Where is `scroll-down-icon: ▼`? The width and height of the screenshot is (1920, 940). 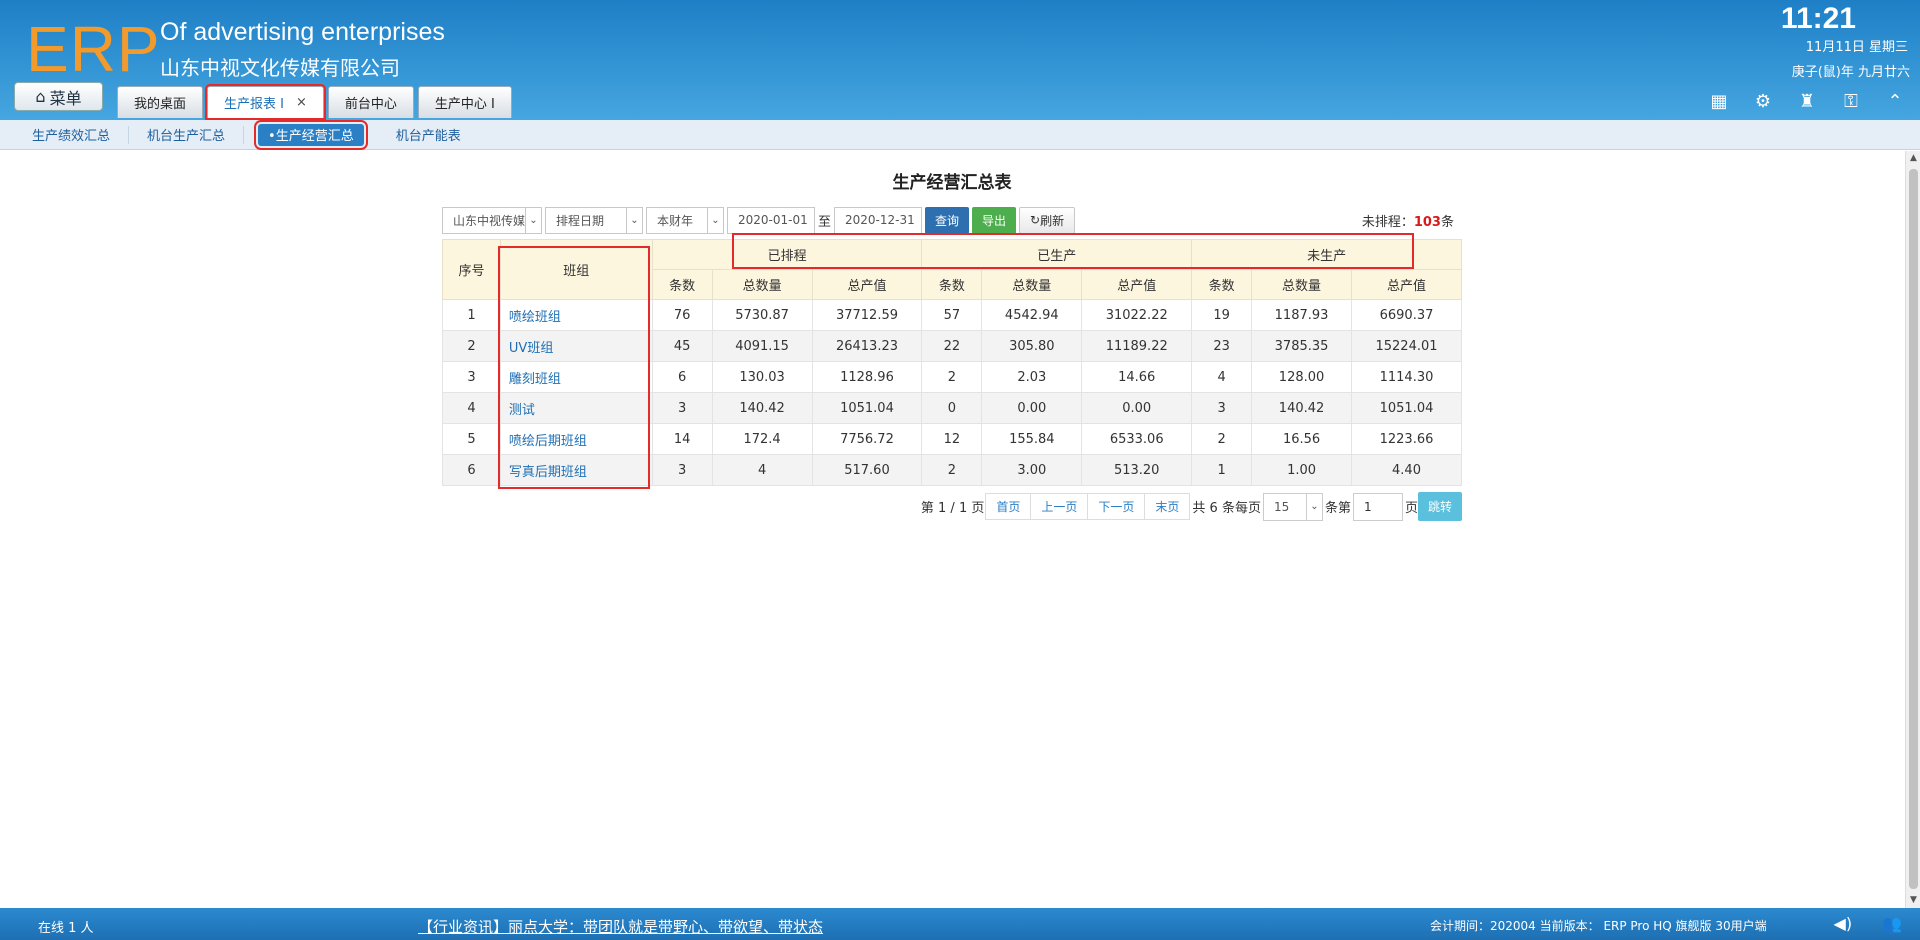 scroll-down-icon: ▼ is located at coordinates (1913, 900).